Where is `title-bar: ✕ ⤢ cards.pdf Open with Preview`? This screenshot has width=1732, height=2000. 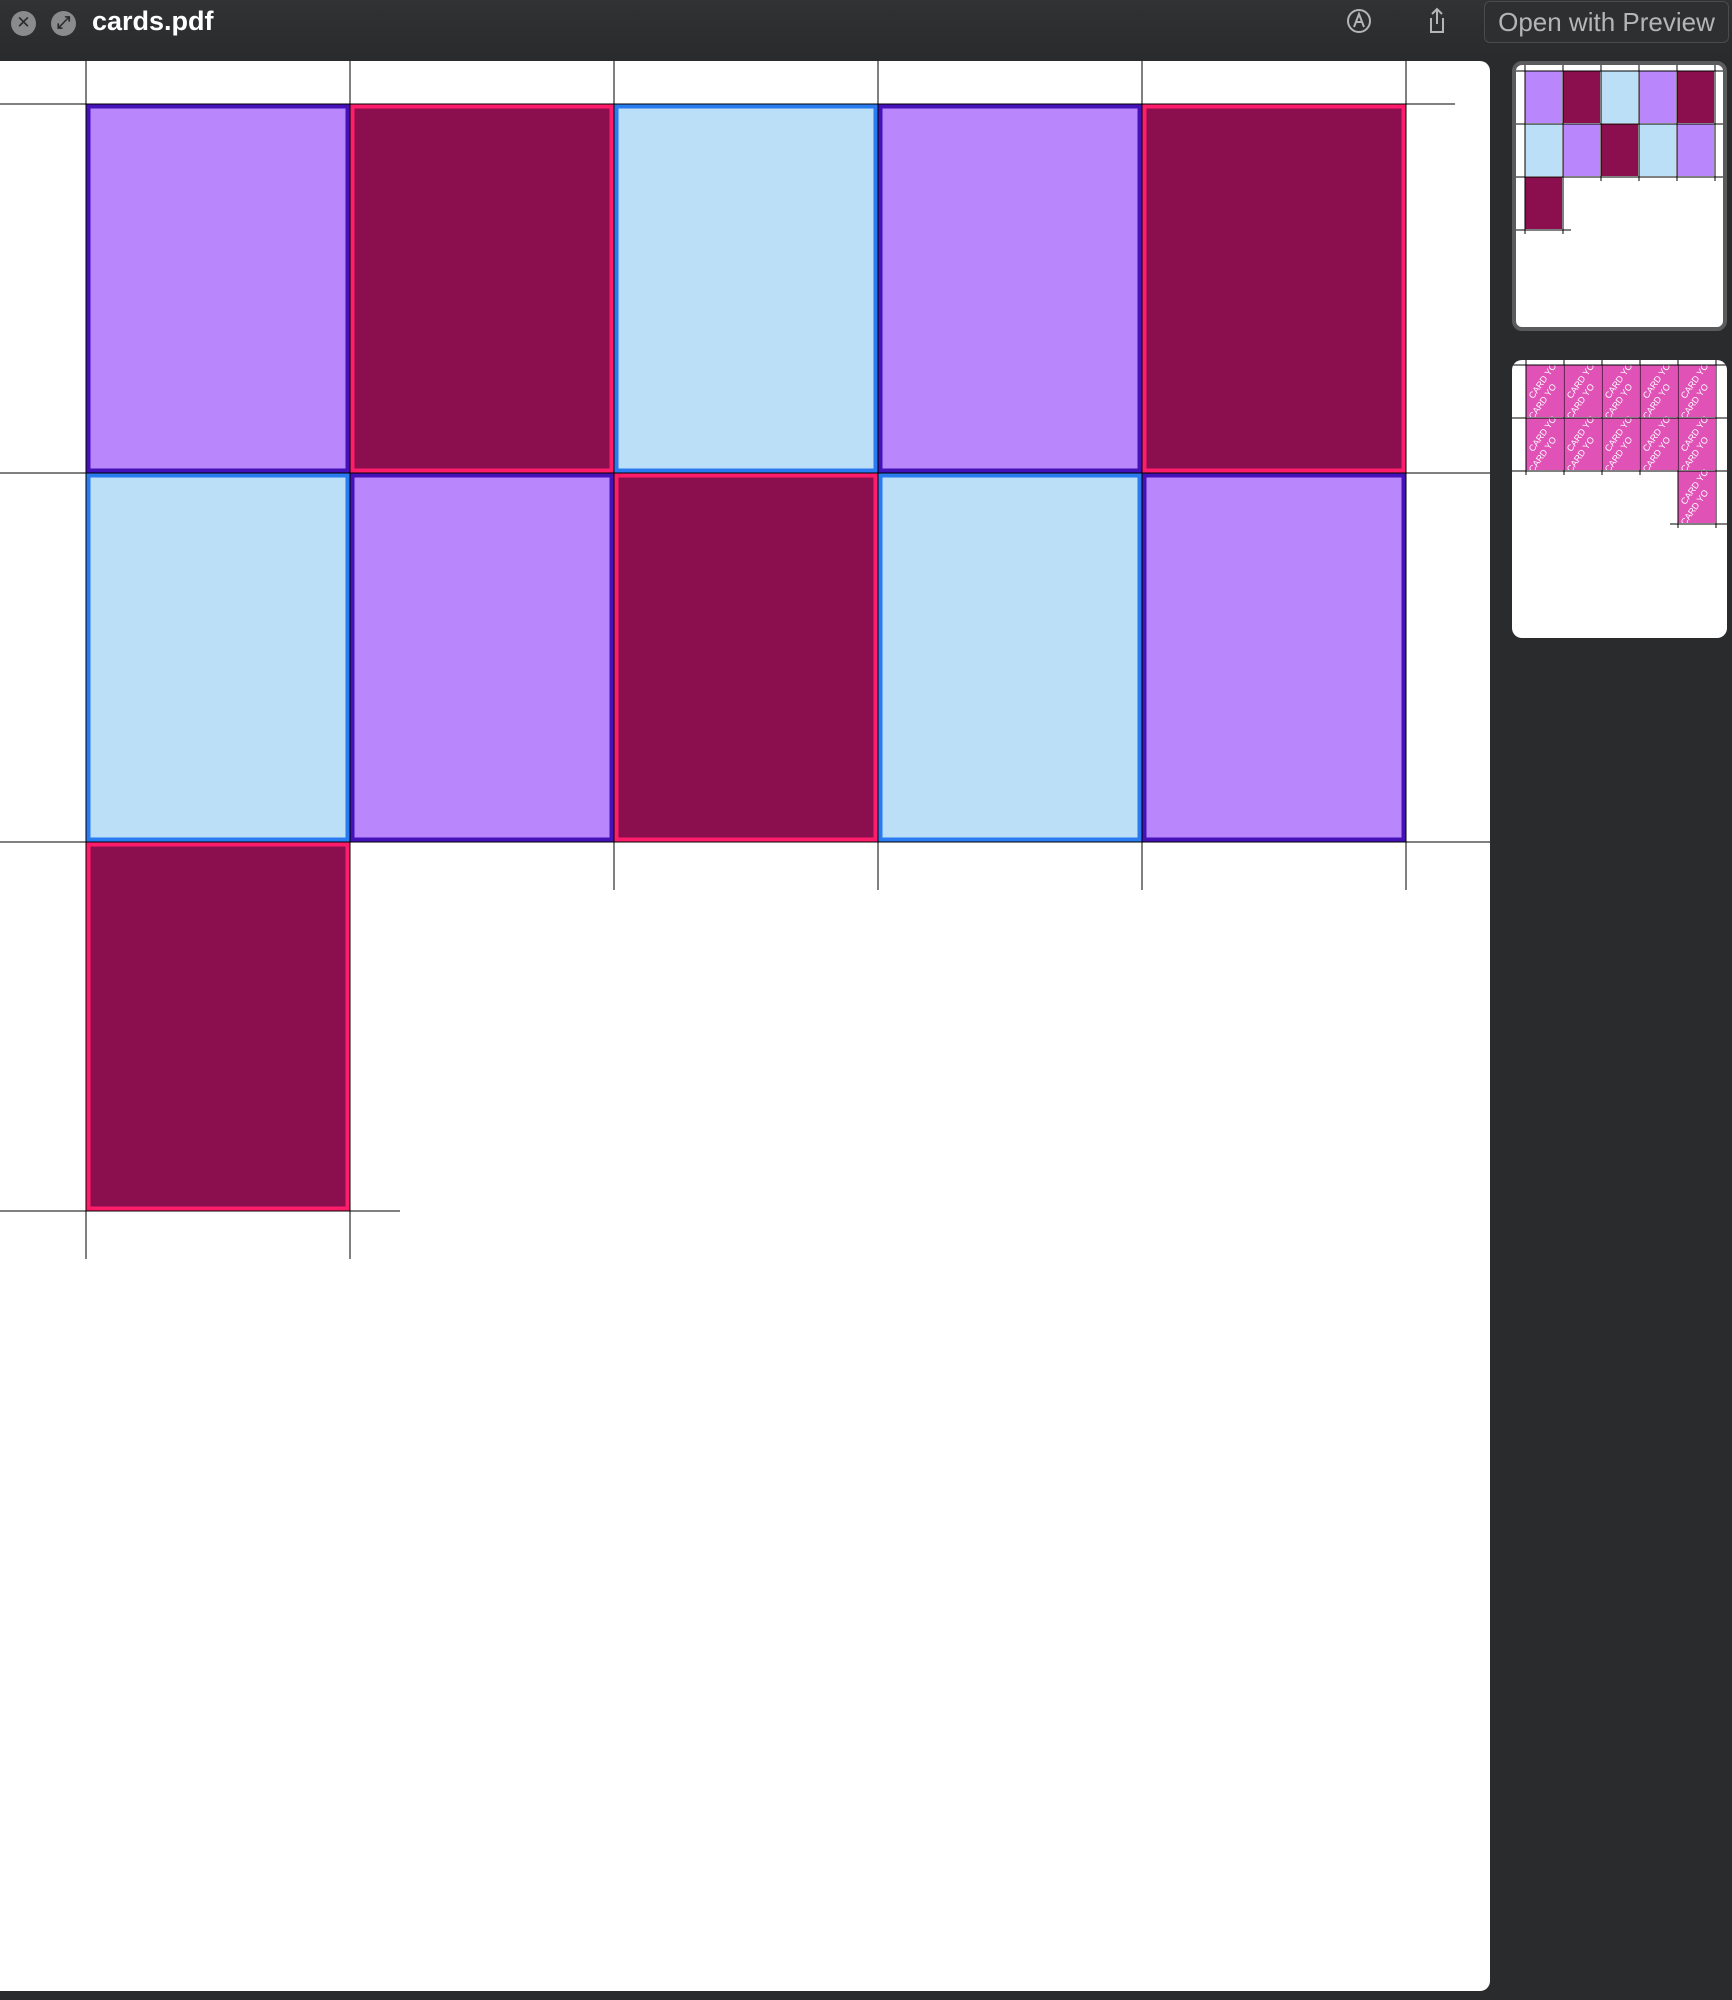 title-bar: ✕ ⤢ cards.pdf Open with Preview is located at coordinates (866, 28).